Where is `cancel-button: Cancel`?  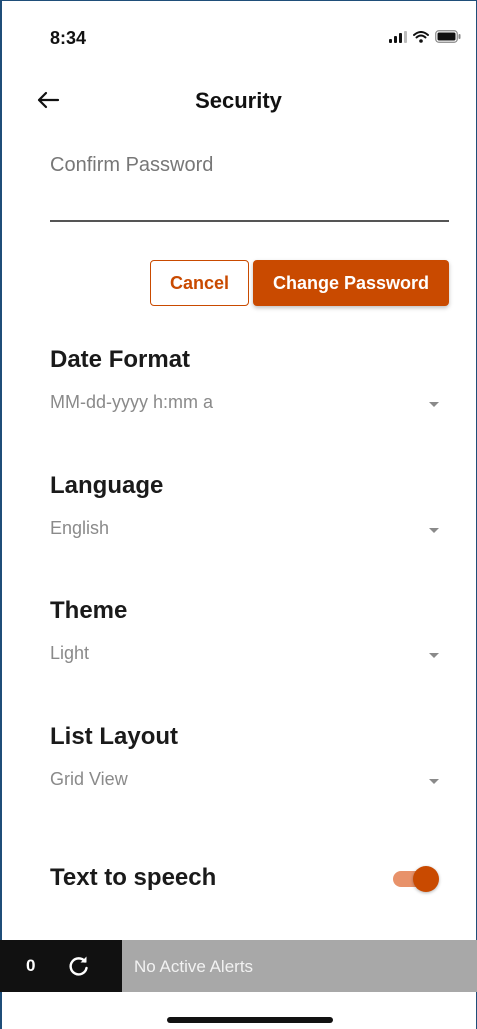 cancel-button: Cancel is located at coordinates (199, 283).